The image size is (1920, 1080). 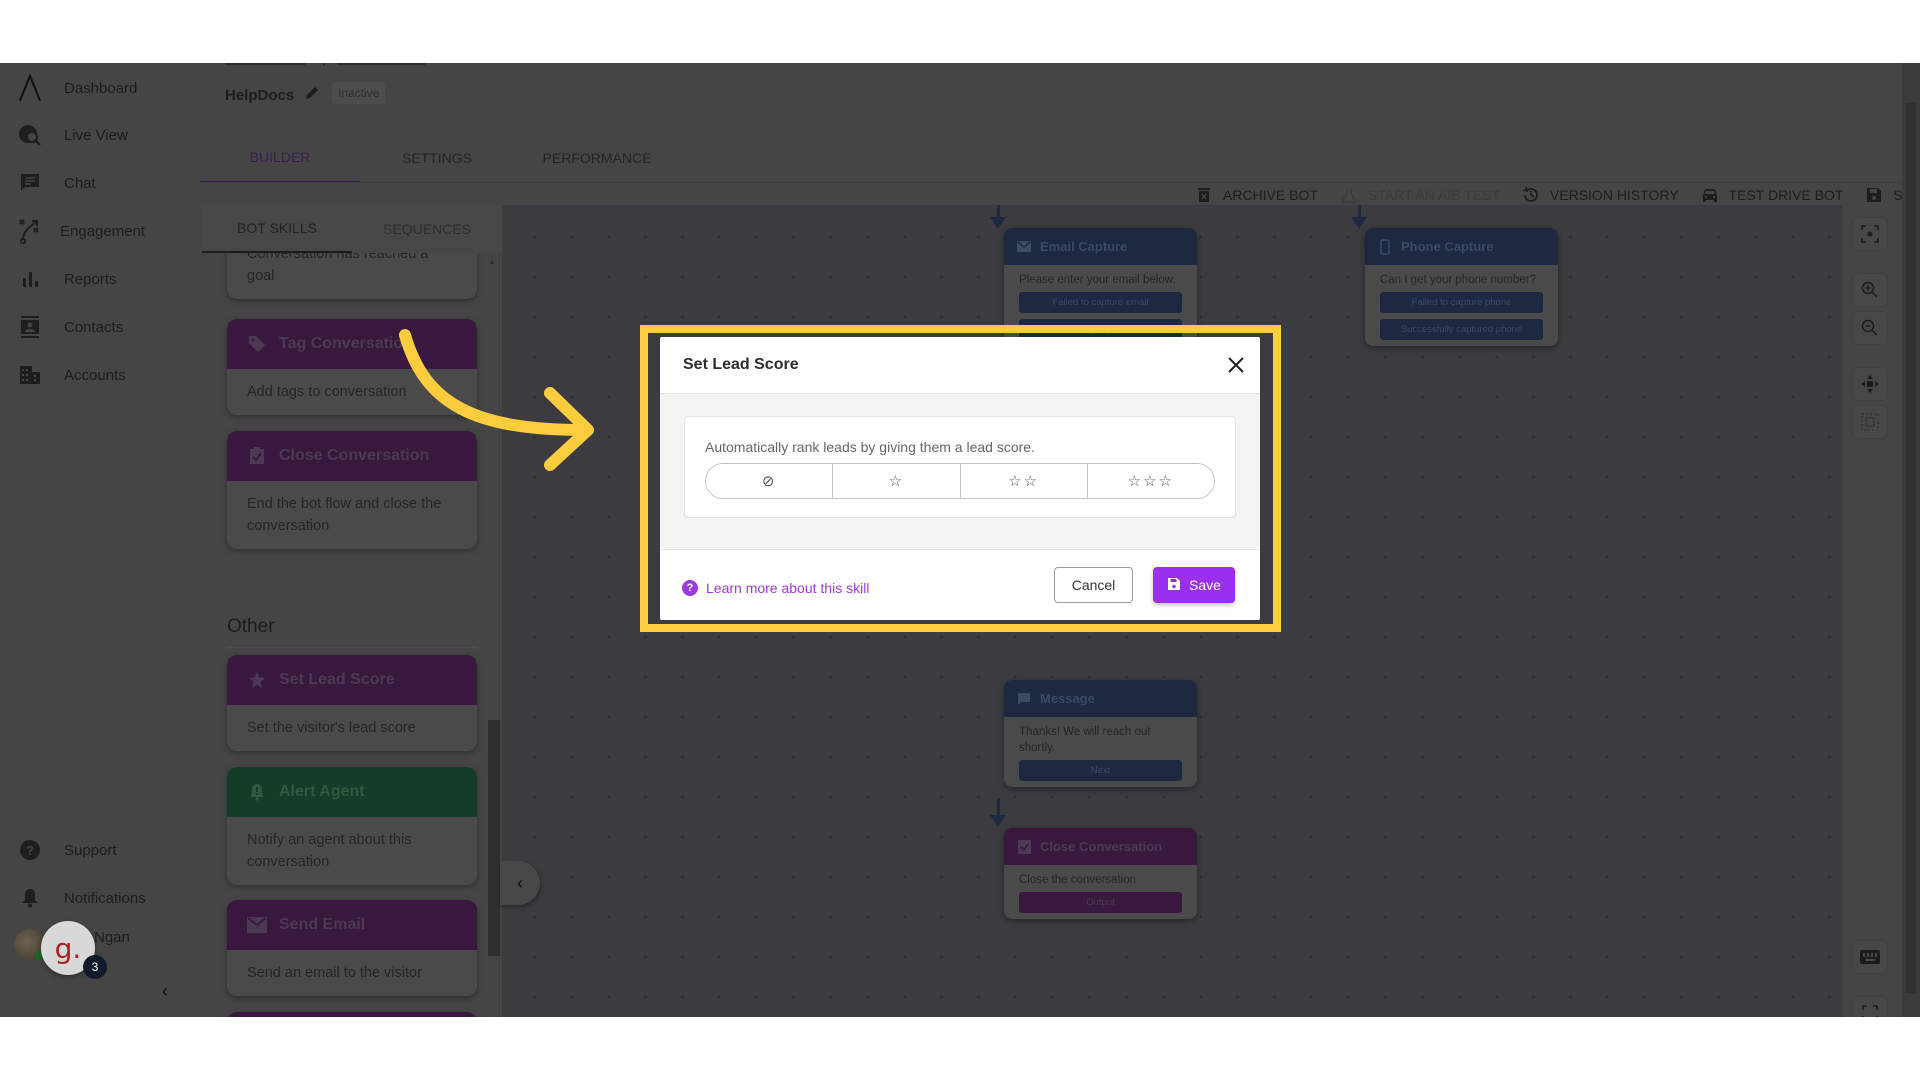 I want to click on user-name: Ngan, so click(x=112, y=937).